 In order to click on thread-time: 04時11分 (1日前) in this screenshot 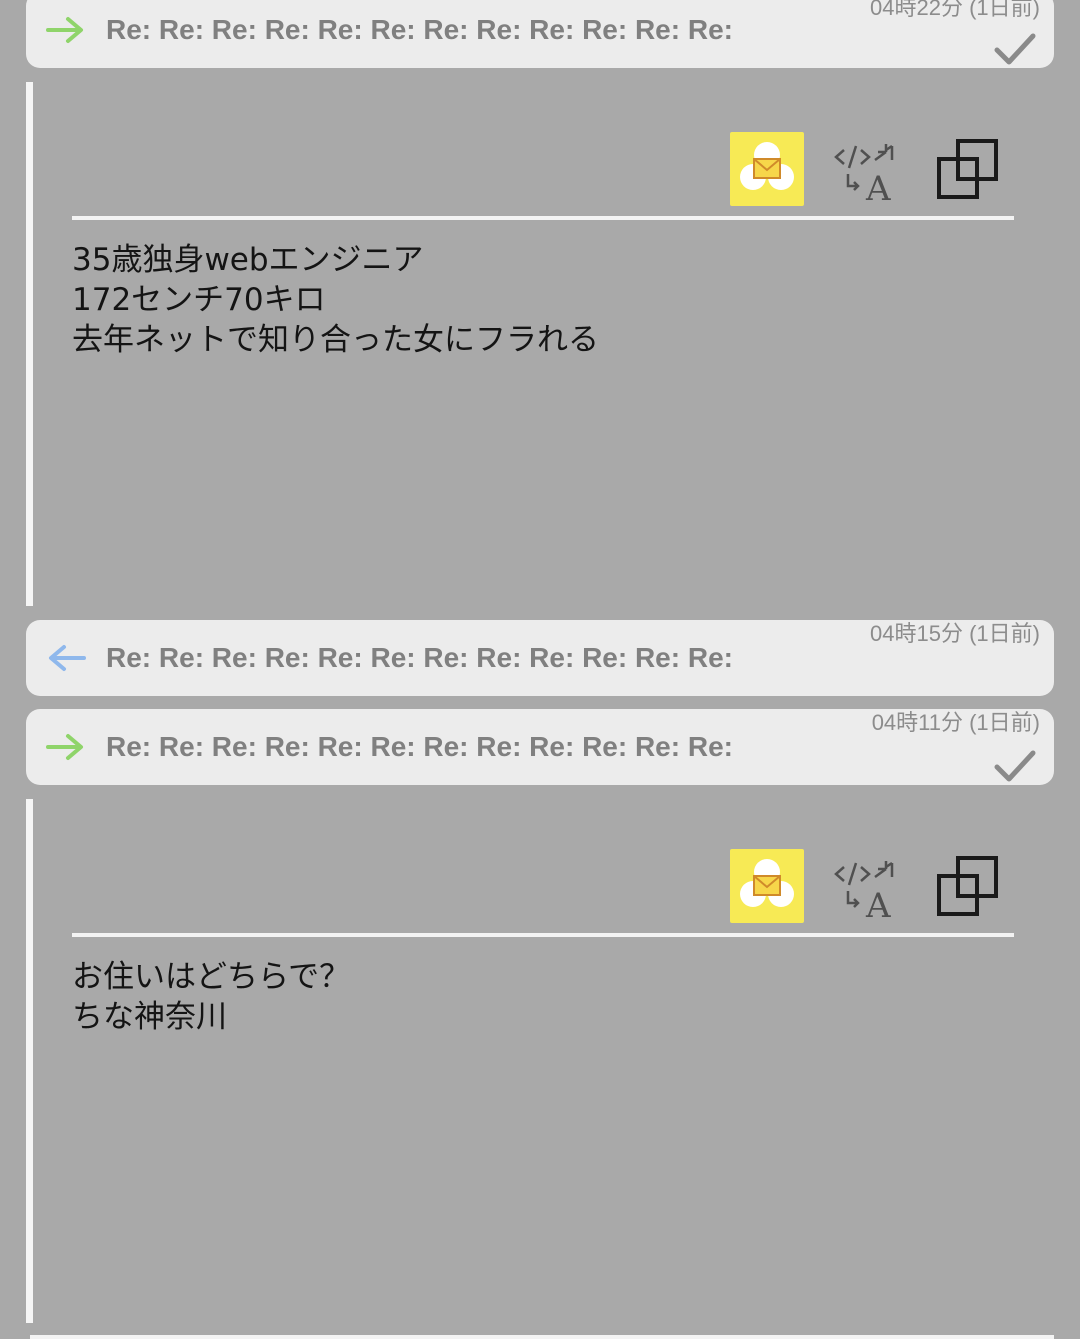, I will do `click(955, 722)`.